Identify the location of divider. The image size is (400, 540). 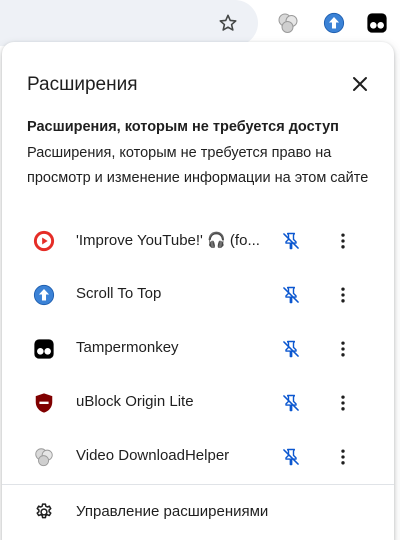
(198, 484).